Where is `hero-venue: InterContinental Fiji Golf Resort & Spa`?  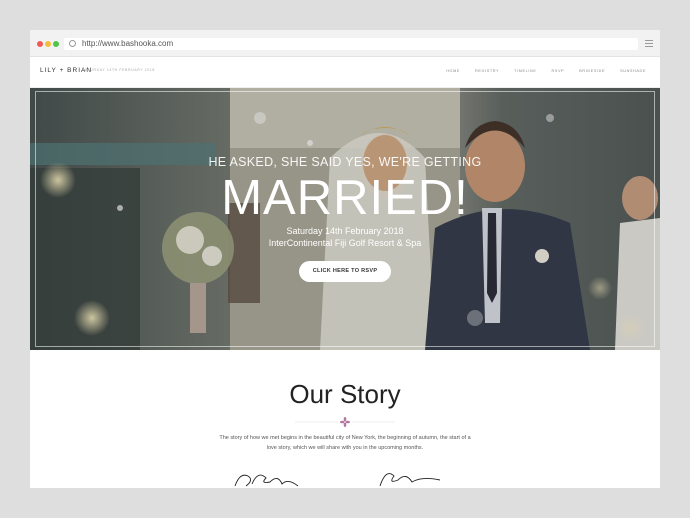 hero-venue: InterContinental Fiji Golf Resort & Spa is located at coordinates (345, 243).